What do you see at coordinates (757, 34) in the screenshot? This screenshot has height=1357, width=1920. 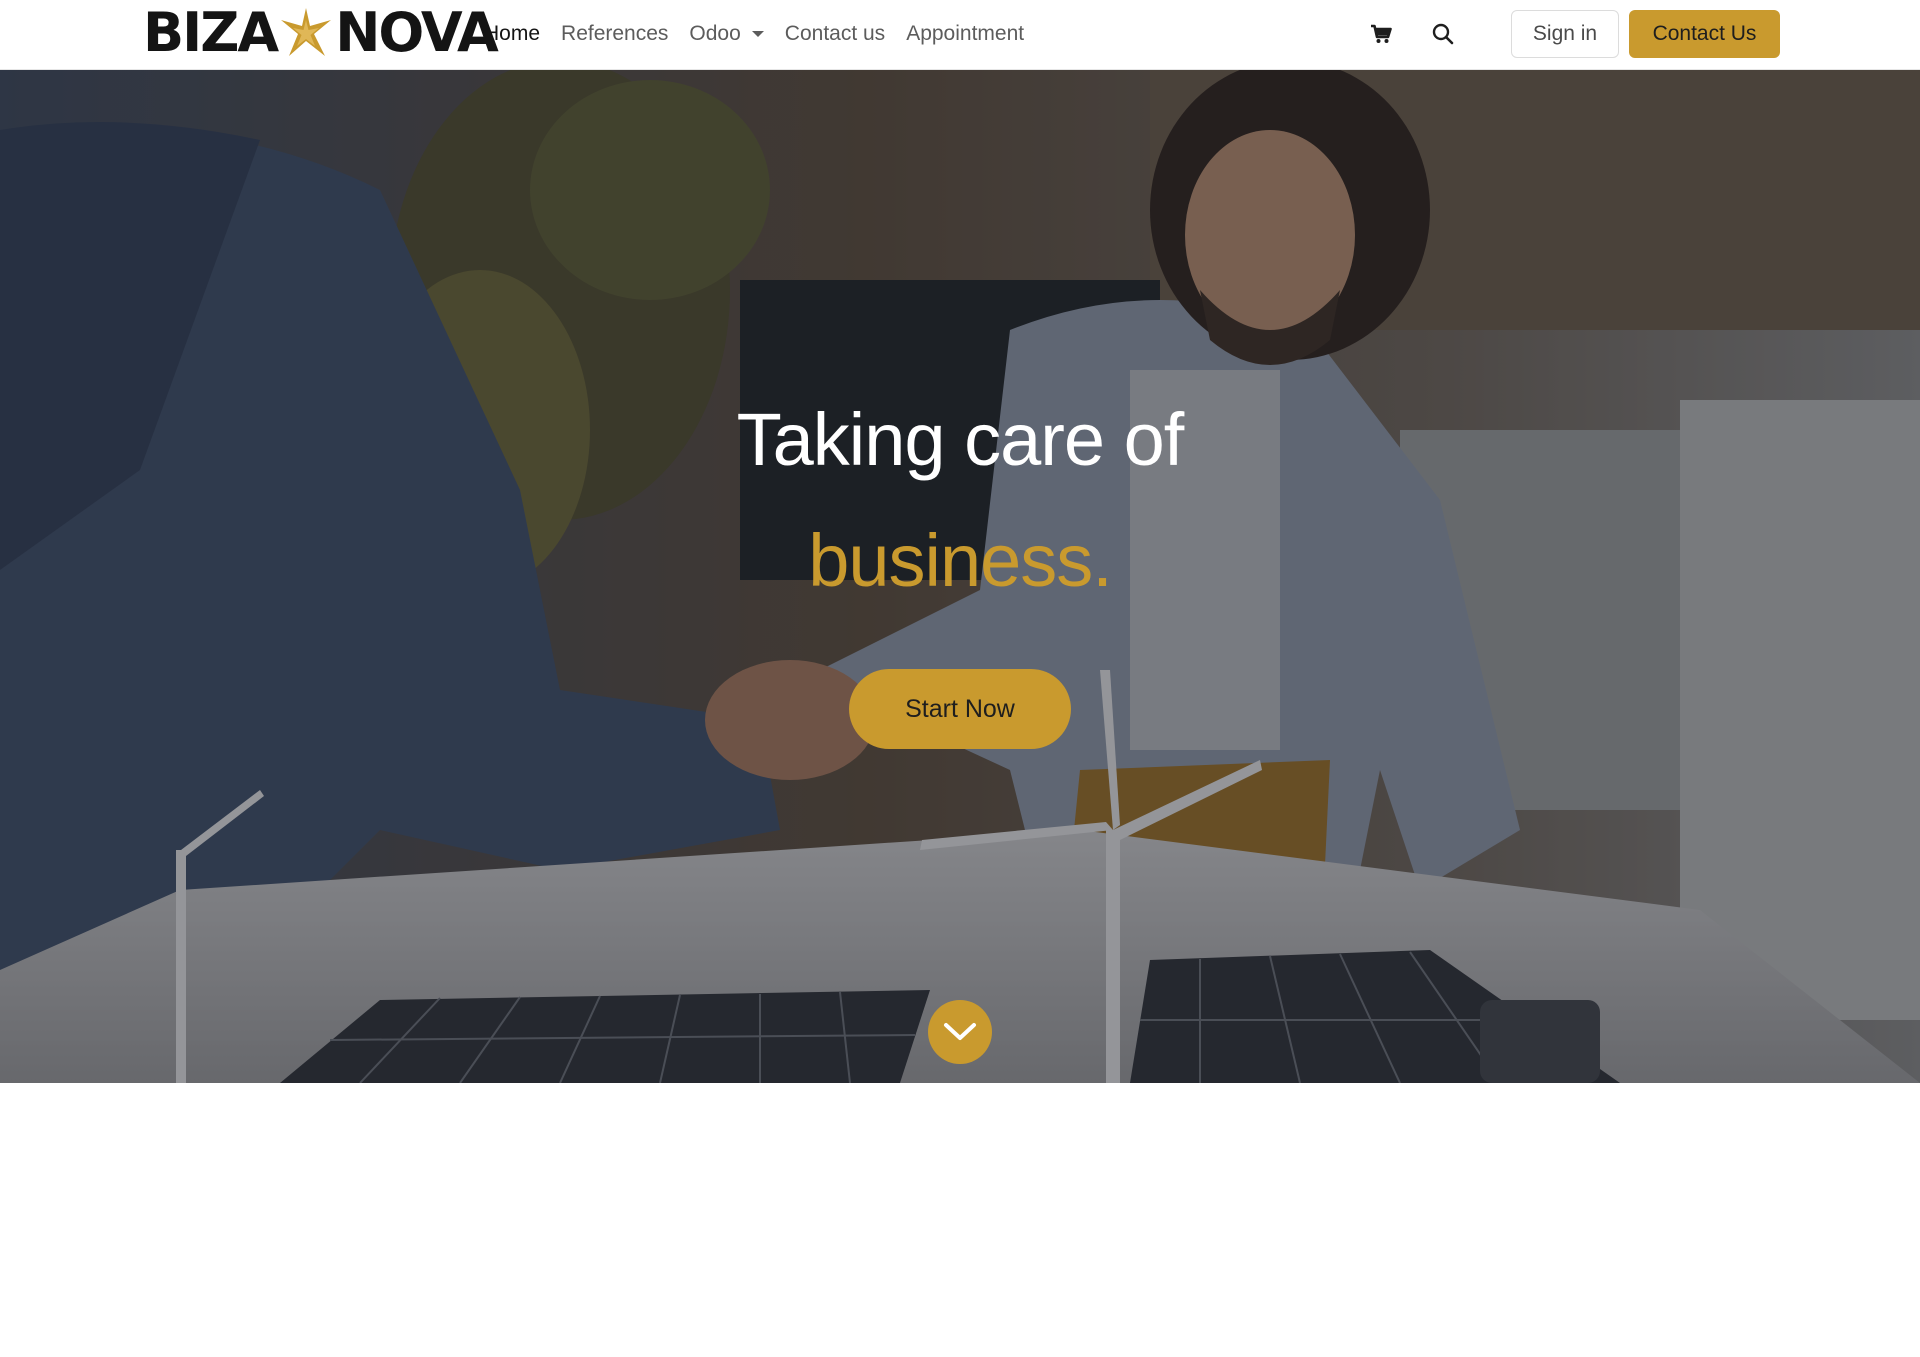 I see `caret-down-icon` at bounding box center [757, 34].